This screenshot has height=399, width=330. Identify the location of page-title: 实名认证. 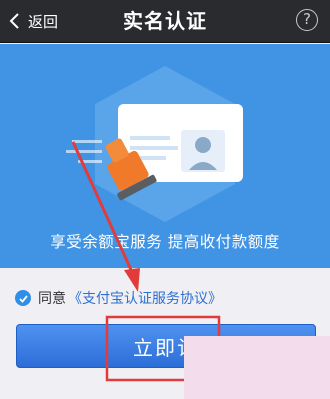
(165, 21).